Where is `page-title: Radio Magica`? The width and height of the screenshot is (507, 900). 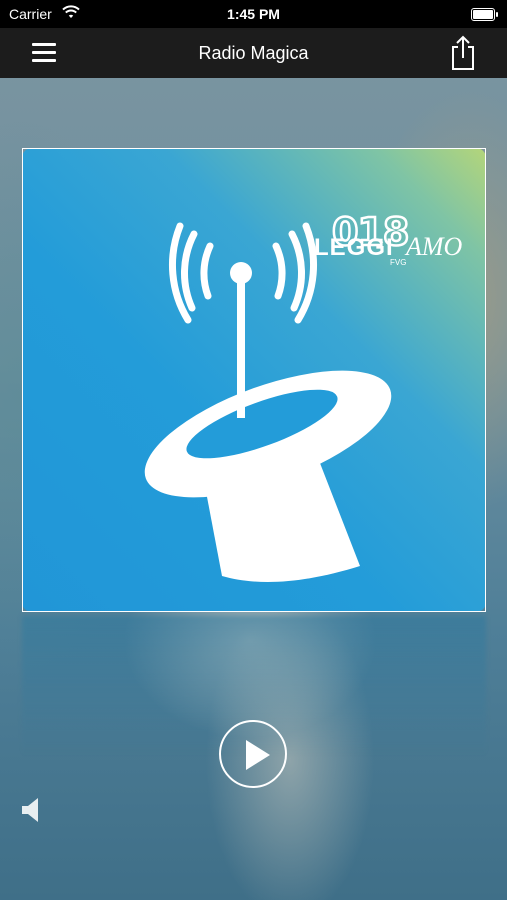 page-title: Radio Magica is located at coordinates (253, 53).